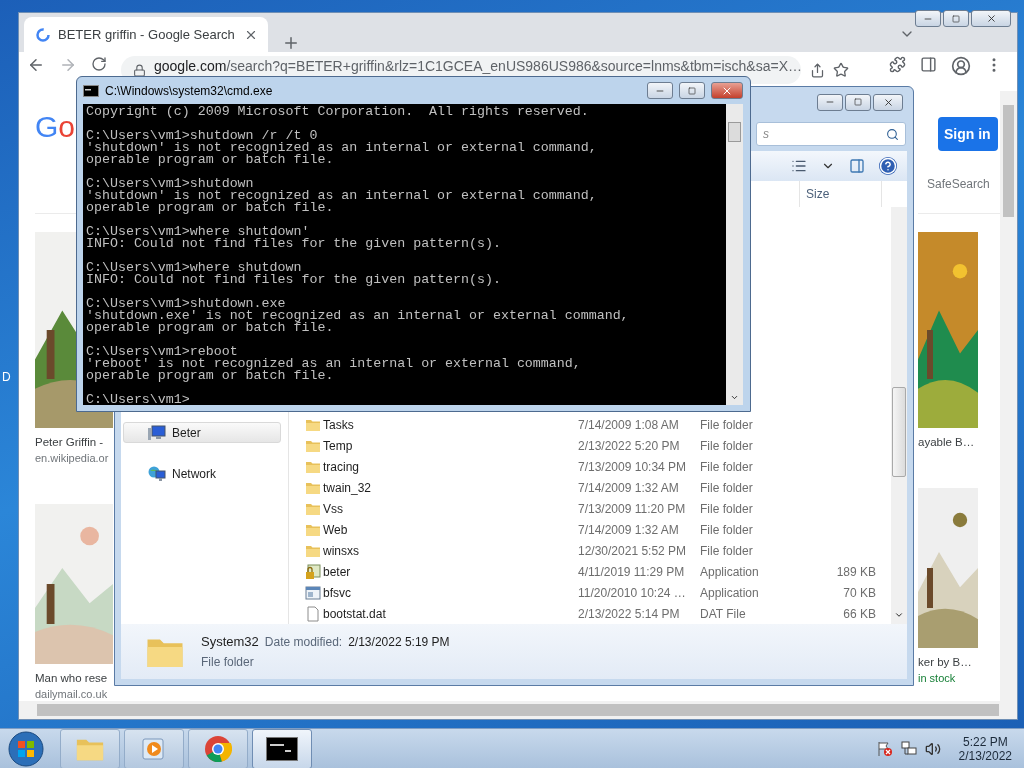 This screenshot has height=768, width=1024. What do you see at coordinates (888, 166) in the screenshot?
I see `help-icon` at bounding box center [888, 166].